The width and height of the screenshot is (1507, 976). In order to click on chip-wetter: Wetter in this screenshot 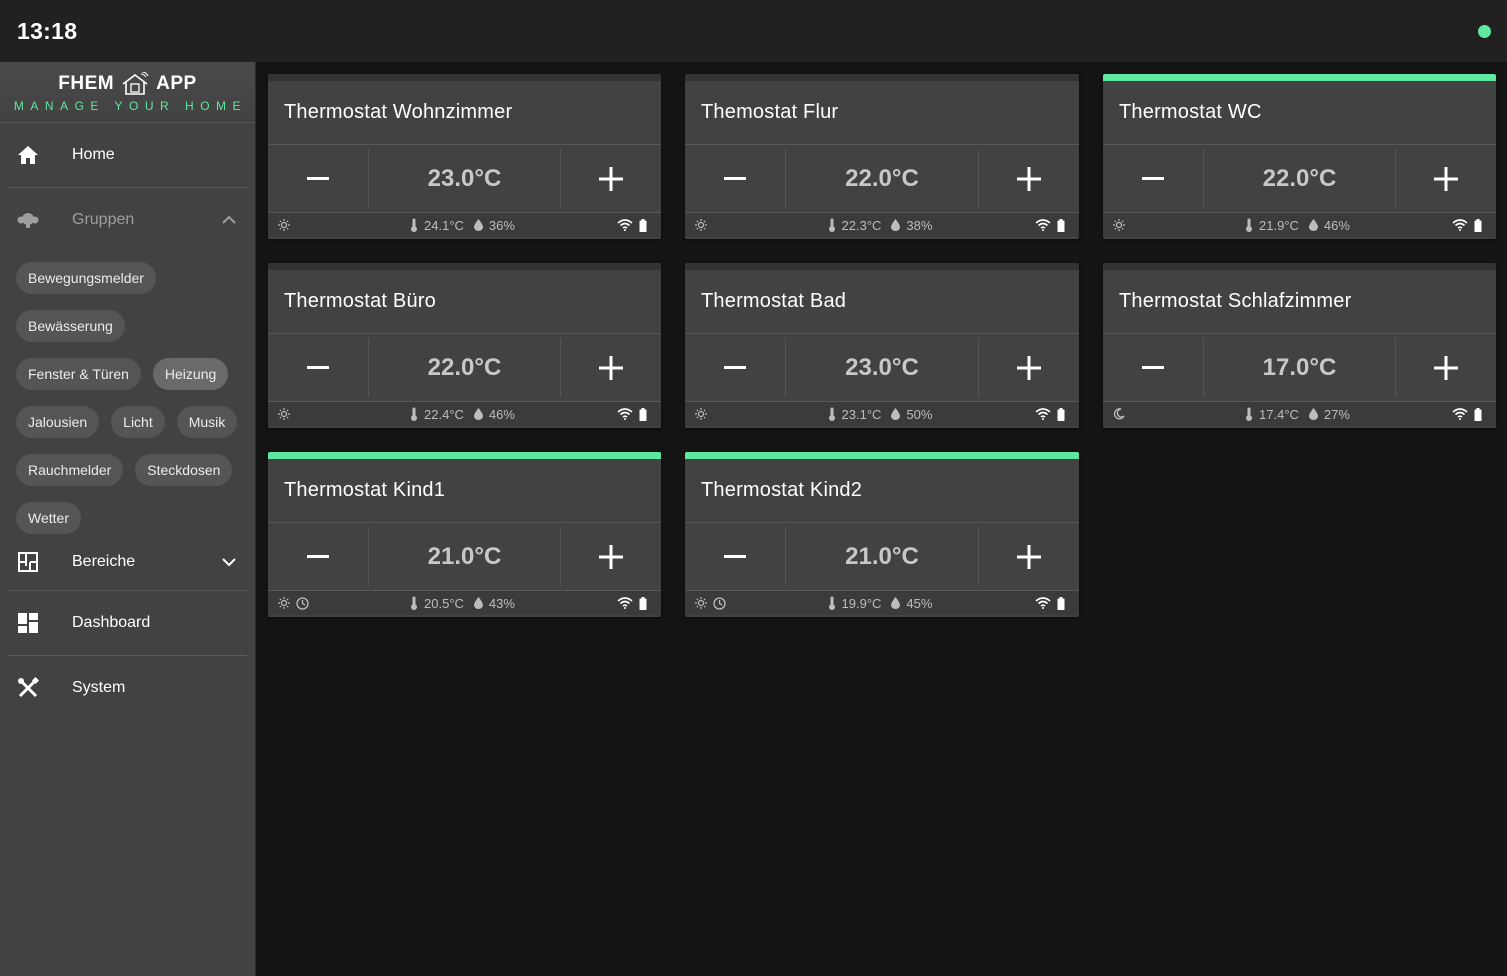, I will do `click(48, 518)`.